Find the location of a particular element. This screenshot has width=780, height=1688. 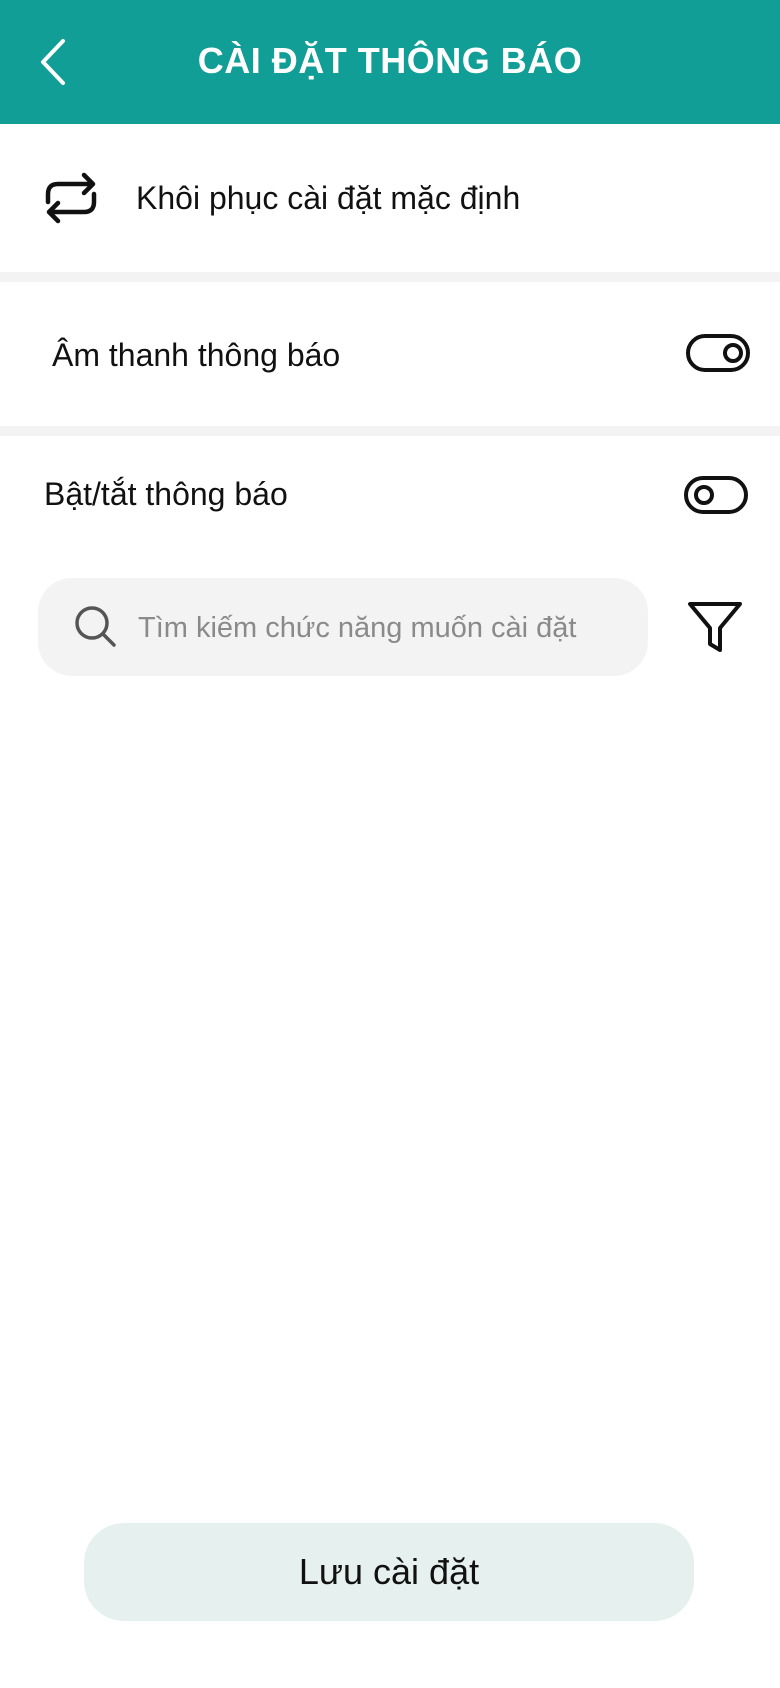

search-bar is located at coordinates (343, 627).